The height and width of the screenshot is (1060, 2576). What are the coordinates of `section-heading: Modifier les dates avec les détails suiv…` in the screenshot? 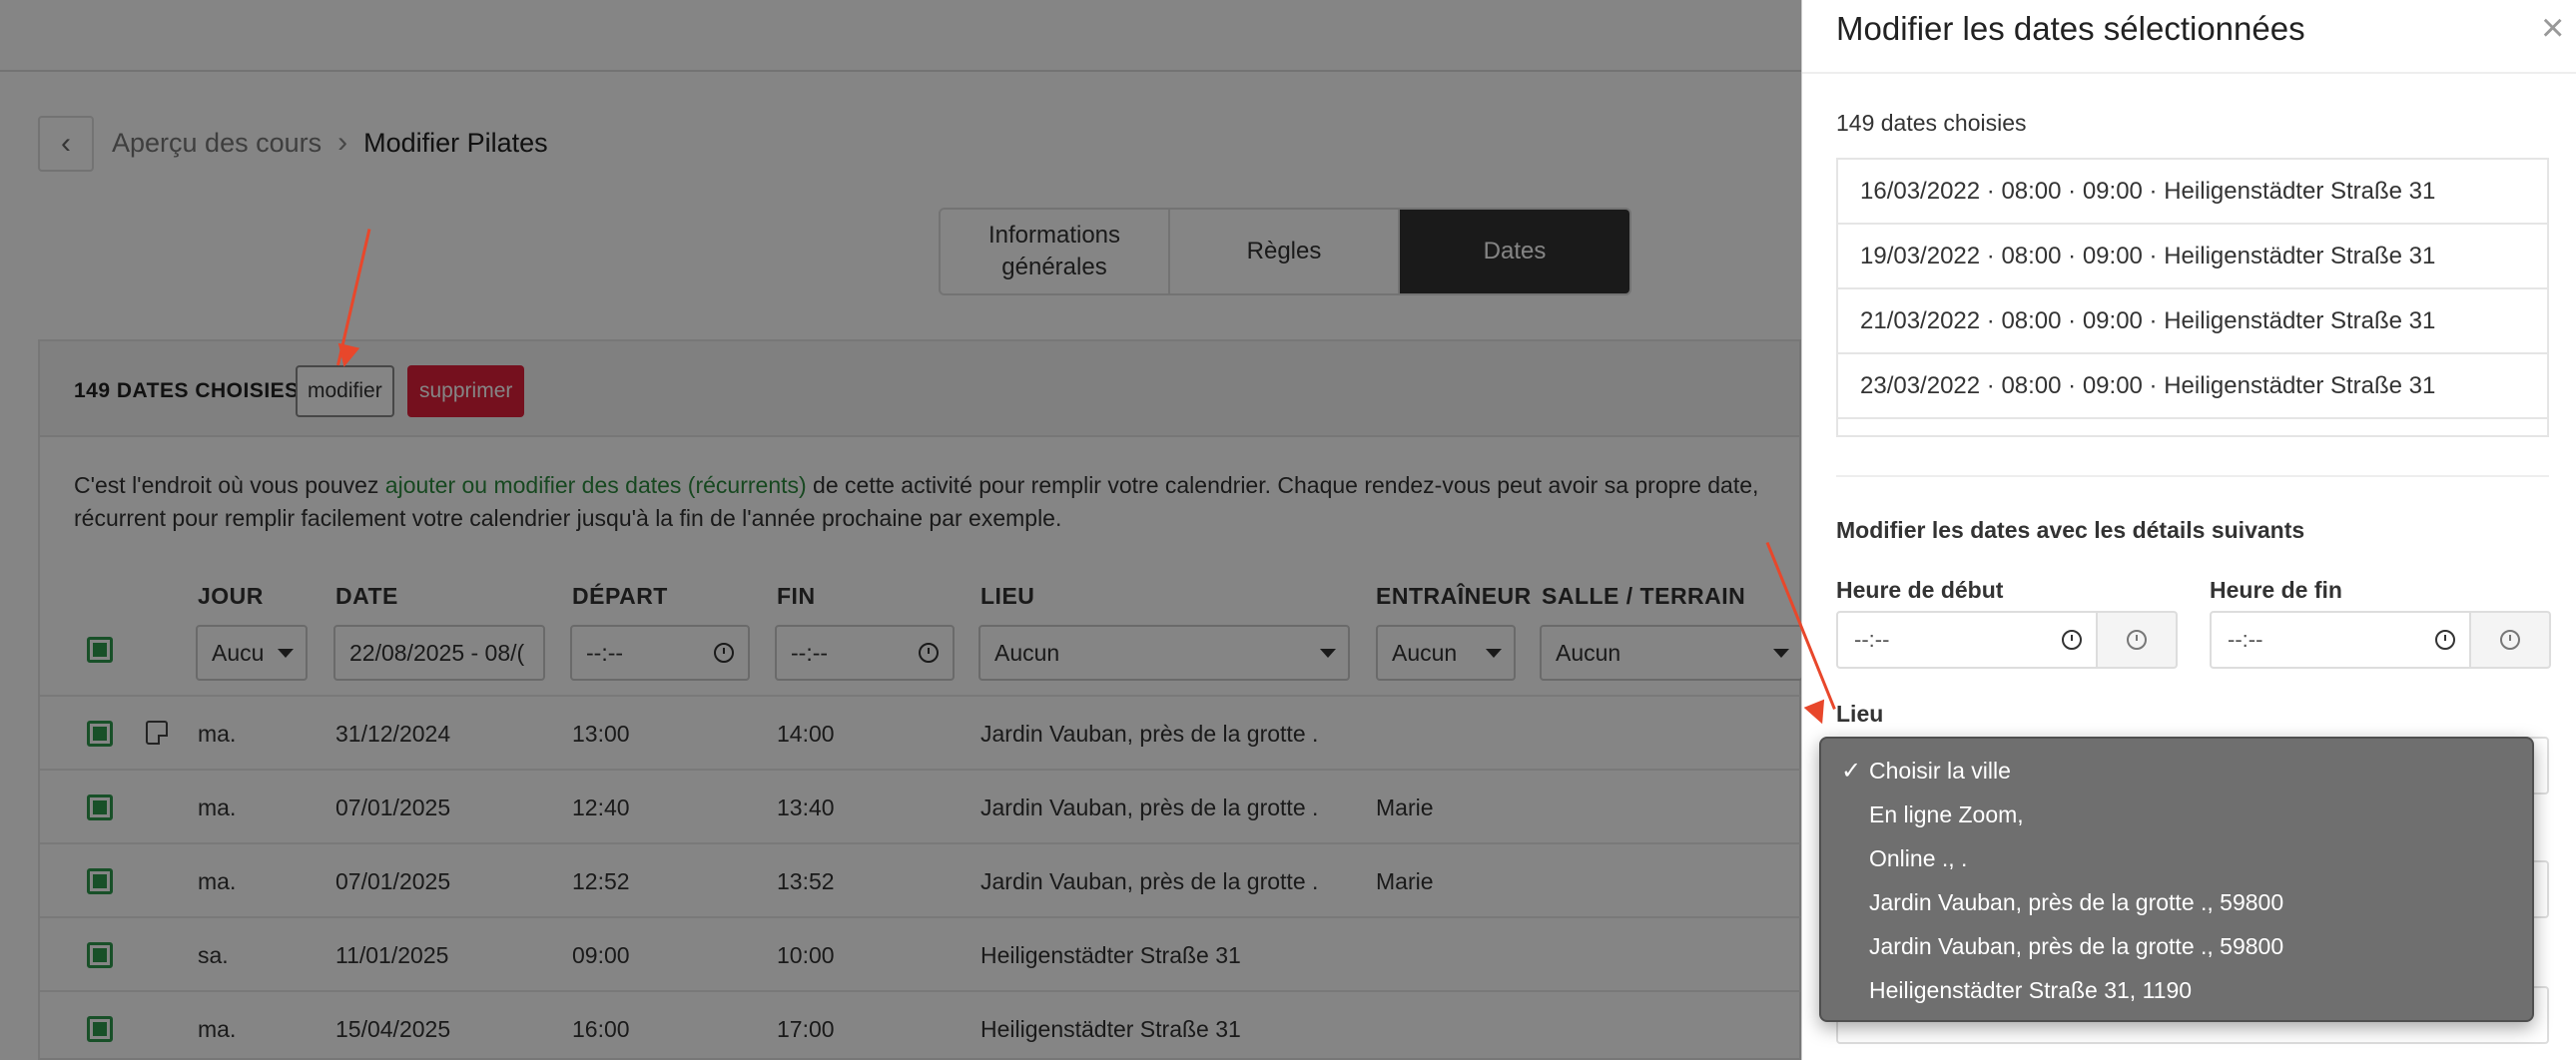 It's located at (2070, 530).